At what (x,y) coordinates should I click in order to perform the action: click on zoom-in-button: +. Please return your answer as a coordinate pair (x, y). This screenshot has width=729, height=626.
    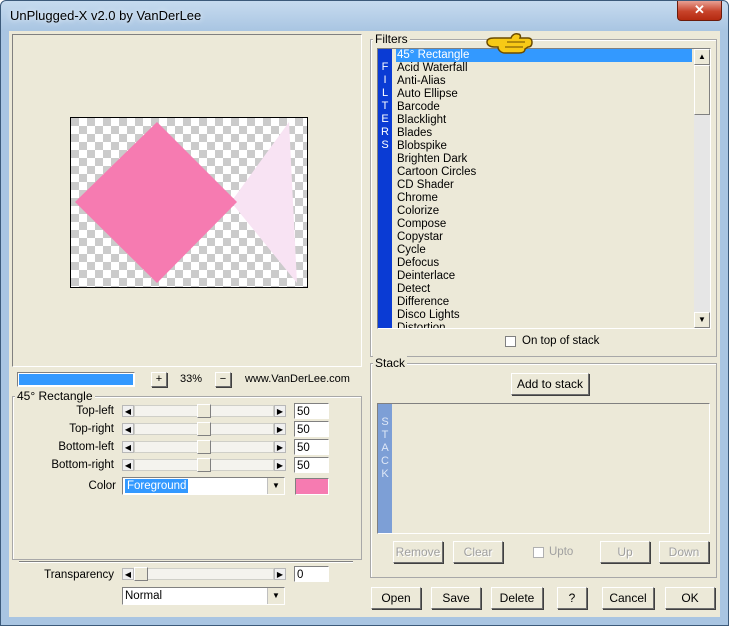
    Looking at the image, I should click on (159, 379).